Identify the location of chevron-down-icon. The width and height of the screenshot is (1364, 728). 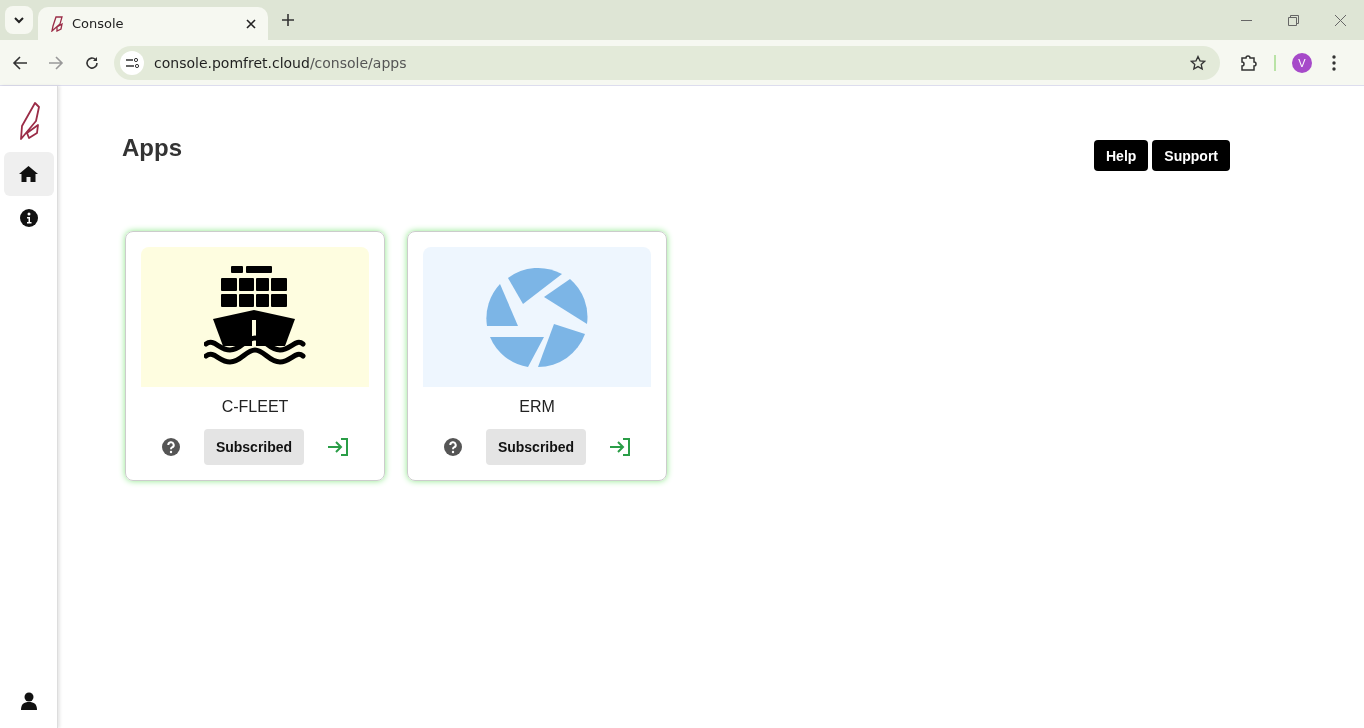
(19, 20).